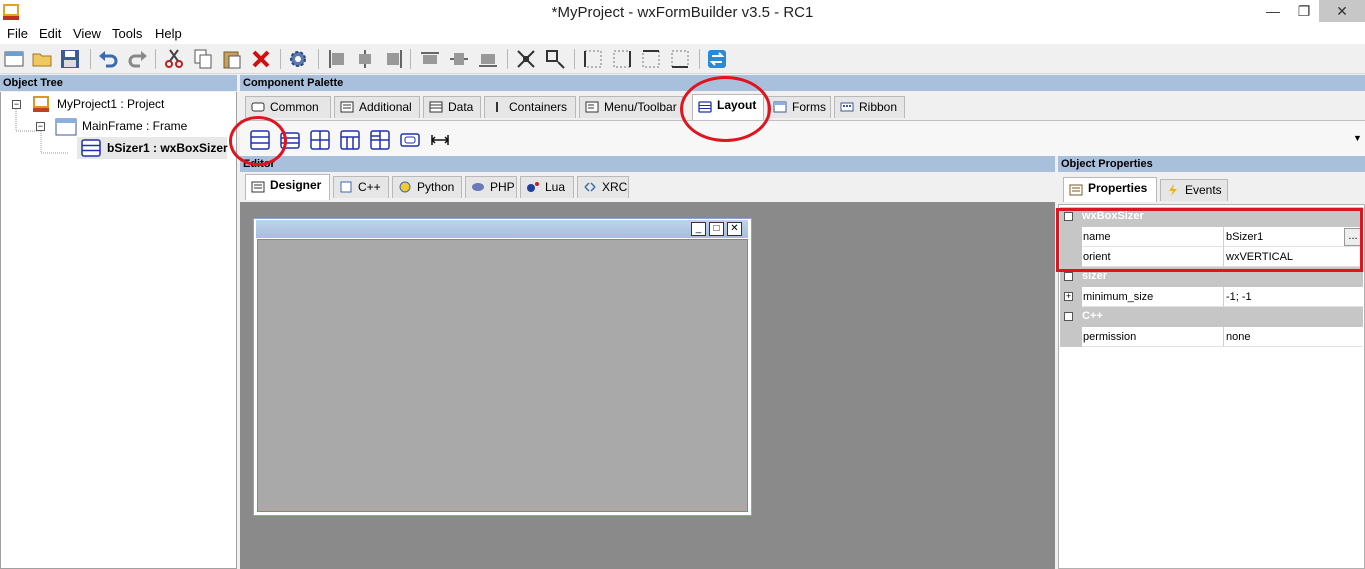  I want to click on palette-overflow-icon: ▼, so click(1357, 138).